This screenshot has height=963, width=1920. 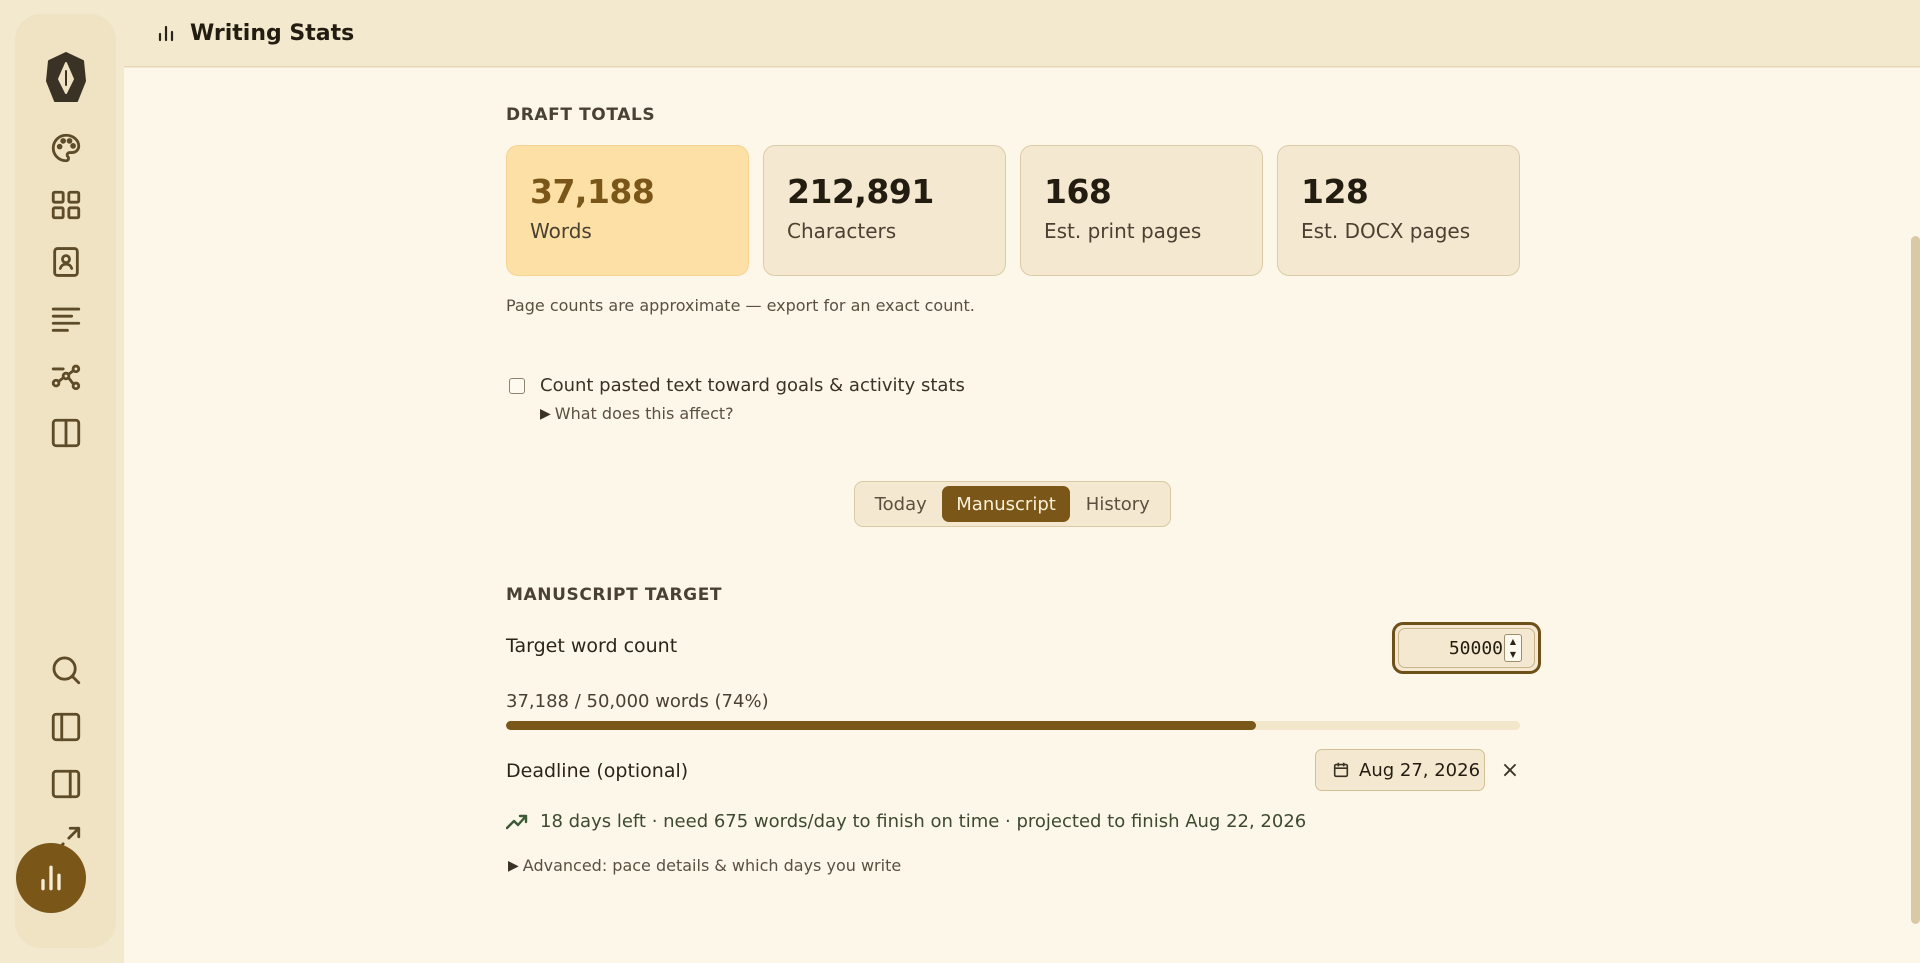 I want to click on deadline-date-value: Aug 27, 2026, so click(x=1420, y=770).